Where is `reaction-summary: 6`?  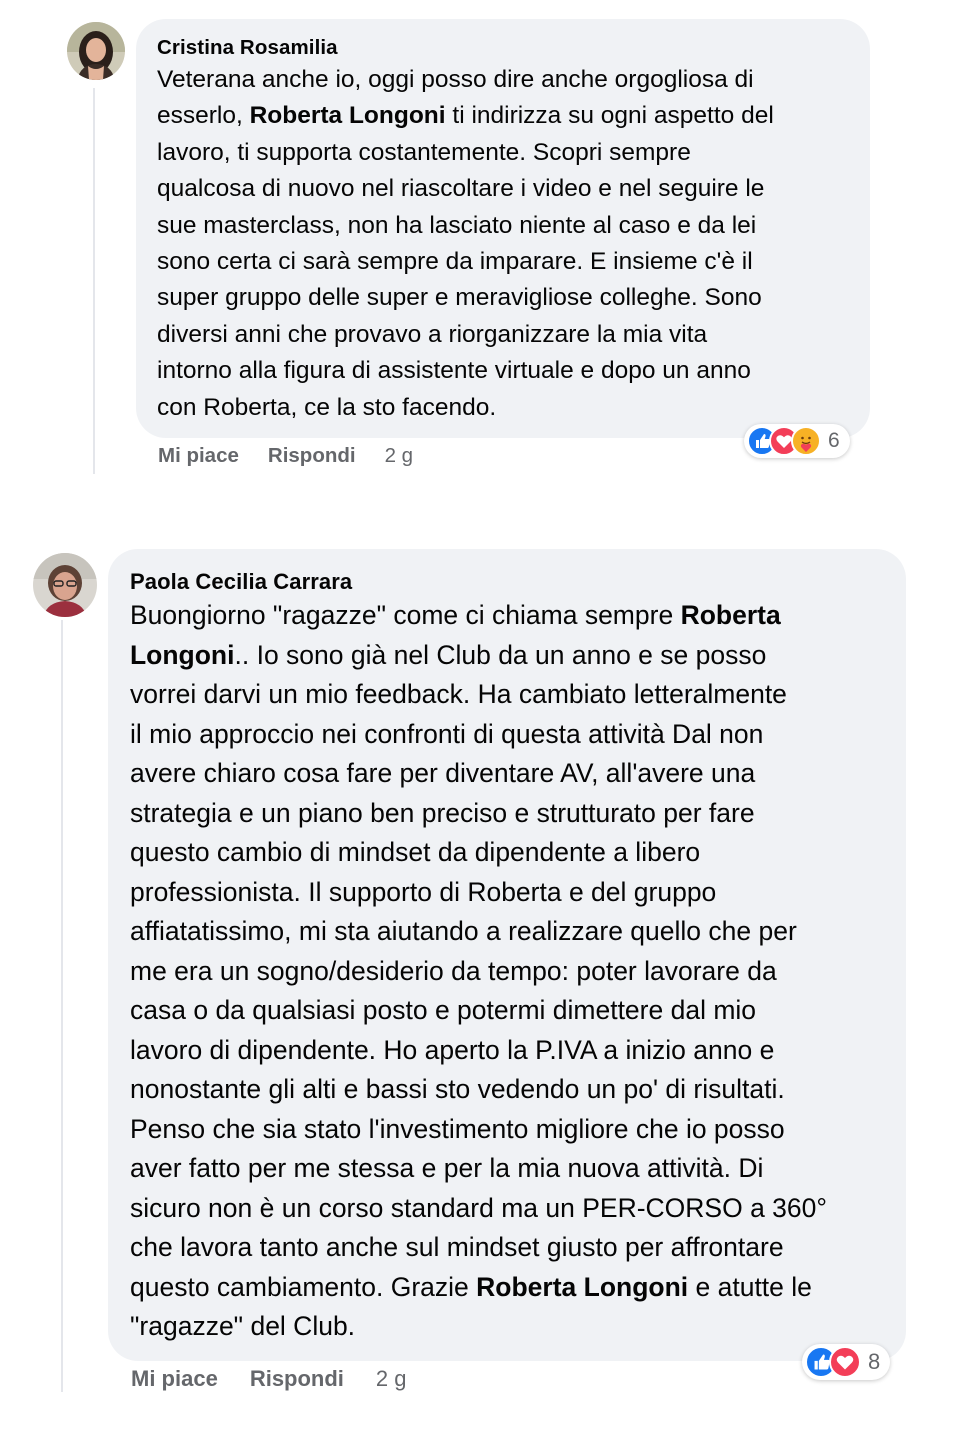 reaction-summary: 6 is located at coordinates (797, 441).